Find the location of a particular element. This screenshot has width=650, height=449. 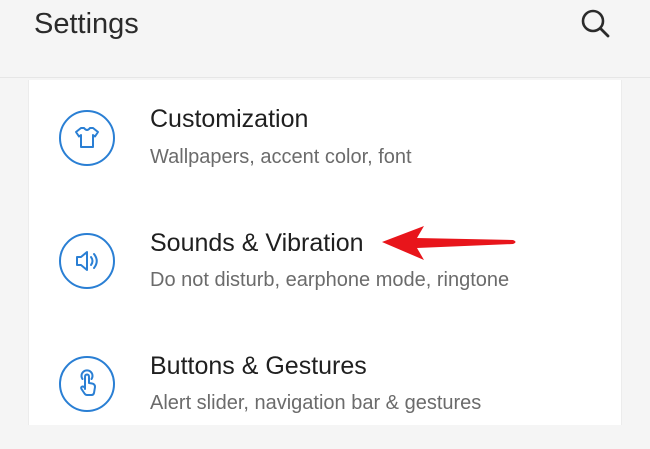

tshirt-icon is located at coordinates (87, 137).